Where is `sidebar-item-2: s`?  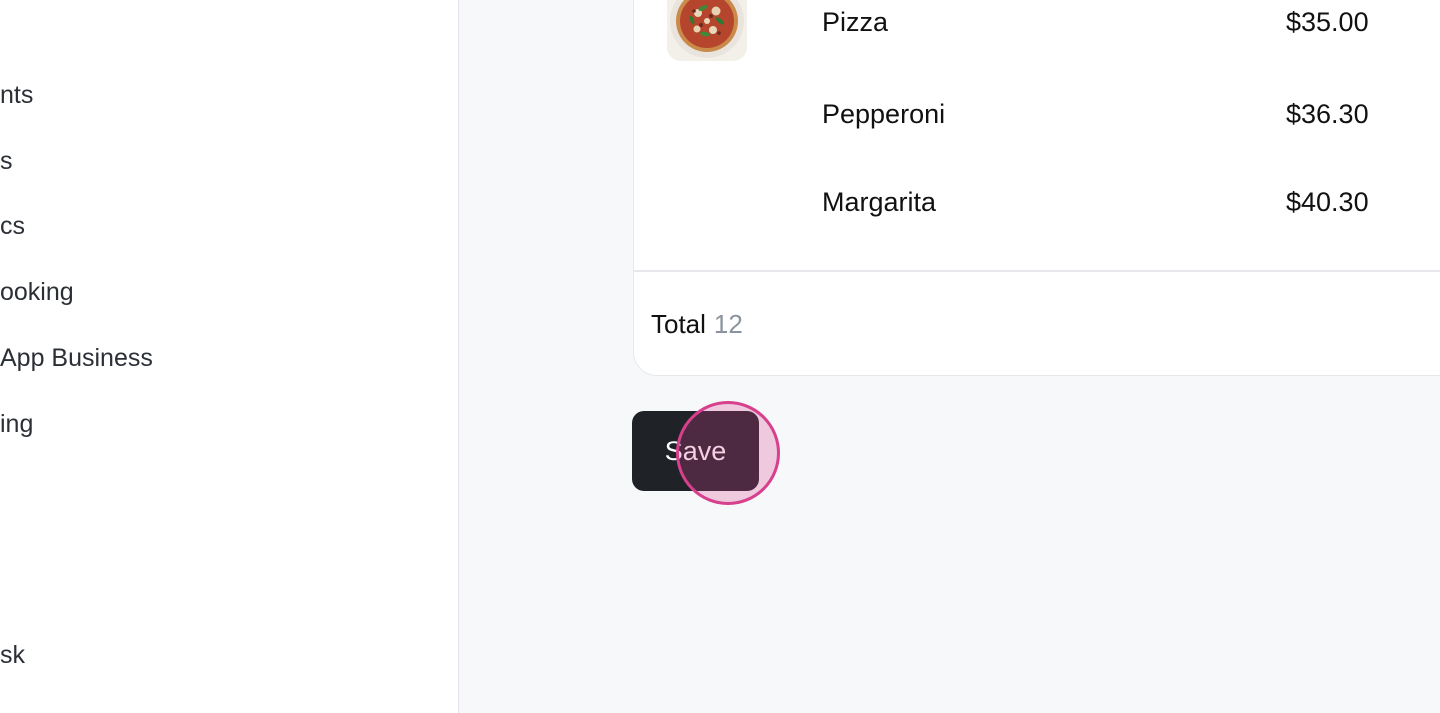 sidebar-item-2: s is located at coordinates (6, 161).